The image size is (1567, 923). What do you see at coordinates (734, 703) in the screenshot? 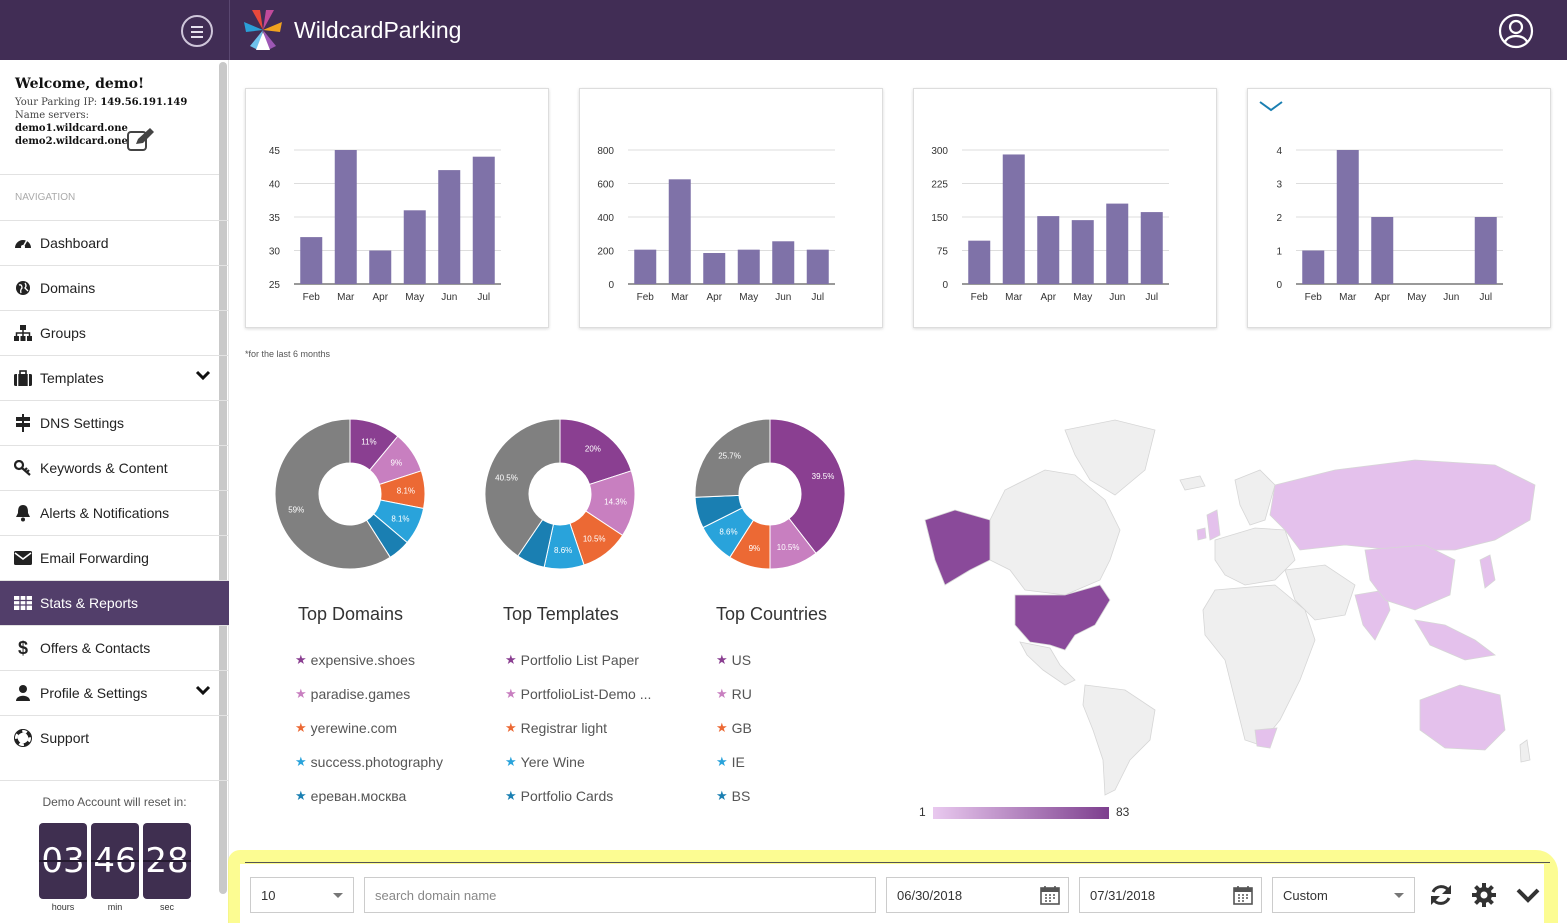
I see `list-item: ★ RU` at bounding box center [734, 703].